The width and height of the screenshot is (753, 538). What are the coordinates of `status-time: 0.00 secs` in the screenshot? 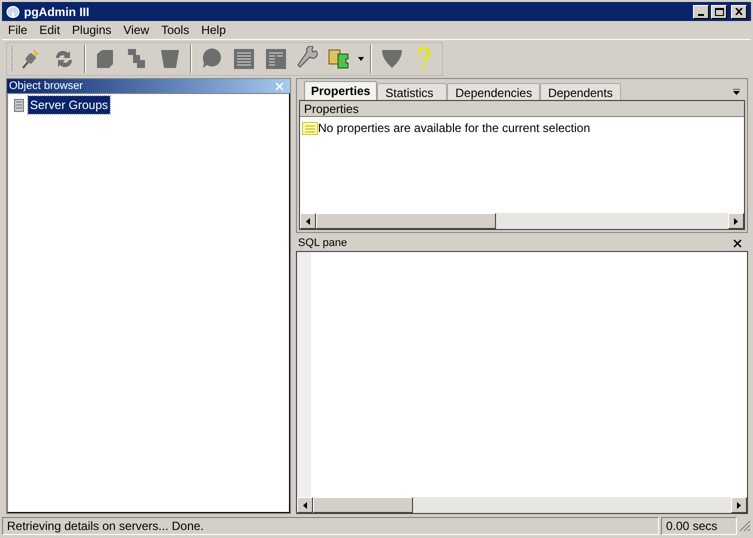 It's located at (699, 526).